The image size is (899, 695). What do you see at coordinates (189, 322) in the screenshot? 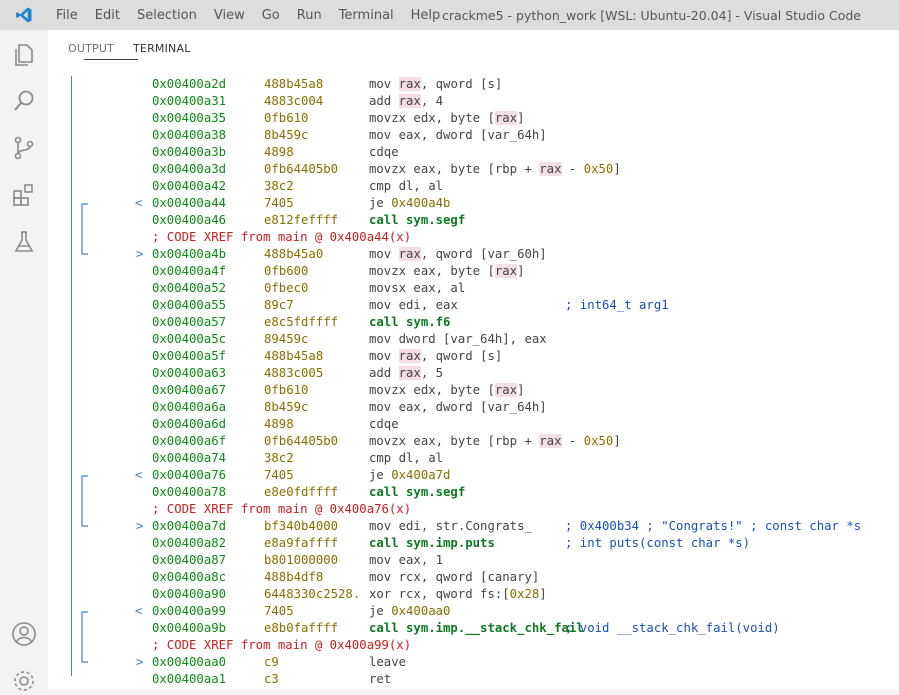
I see `asm-address: 0x00400a57` at bounding box center [189, 322].